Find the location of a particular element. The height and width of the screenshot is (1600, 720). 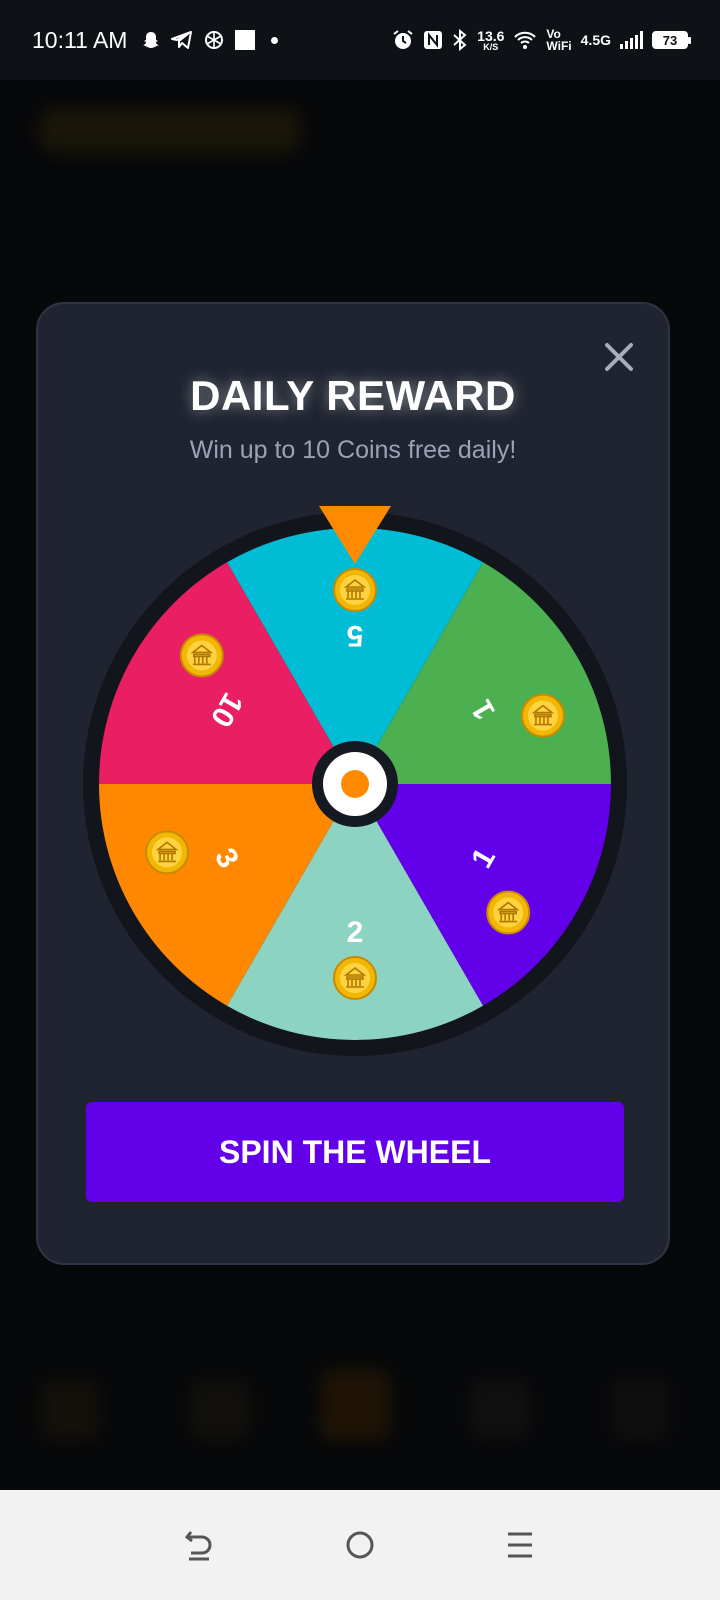

wheel-segment-label: 2 is located at coordinates (355, 932).